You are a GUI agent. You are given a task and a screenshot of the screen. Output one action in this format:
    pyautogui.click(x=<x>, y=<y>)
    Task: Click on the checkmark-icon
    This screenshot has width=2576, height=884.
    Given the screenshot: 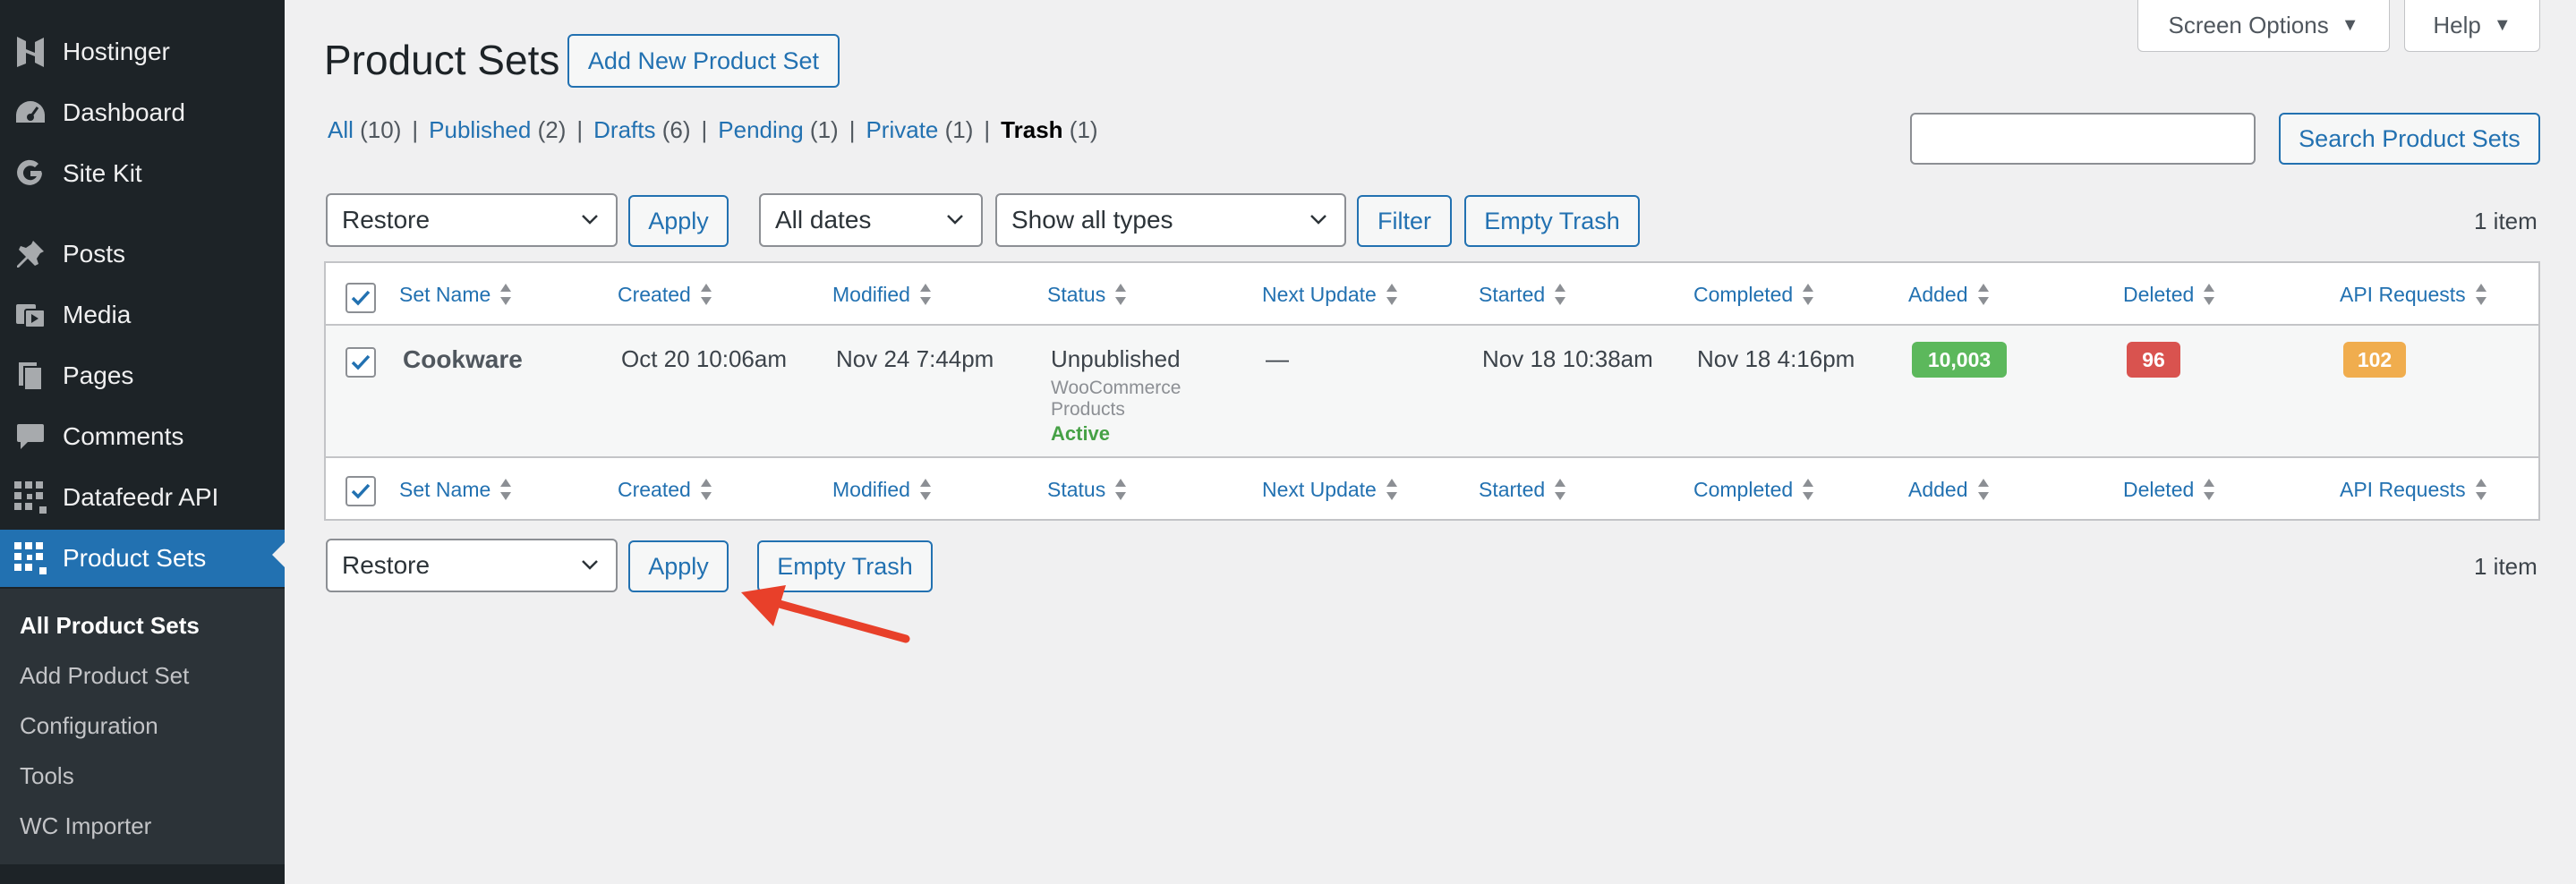 What is the action you would take?
    pyautogui.click(x=361, y=298)
    